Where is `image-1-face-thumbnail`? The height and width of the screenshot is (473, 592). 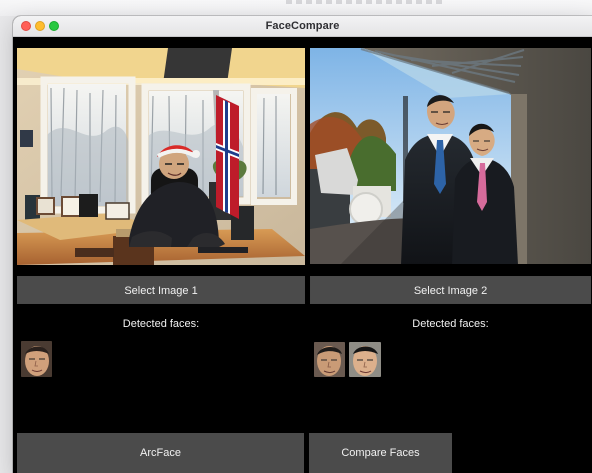
image-1-face-thumbnail is located at coordinates (36, 359).